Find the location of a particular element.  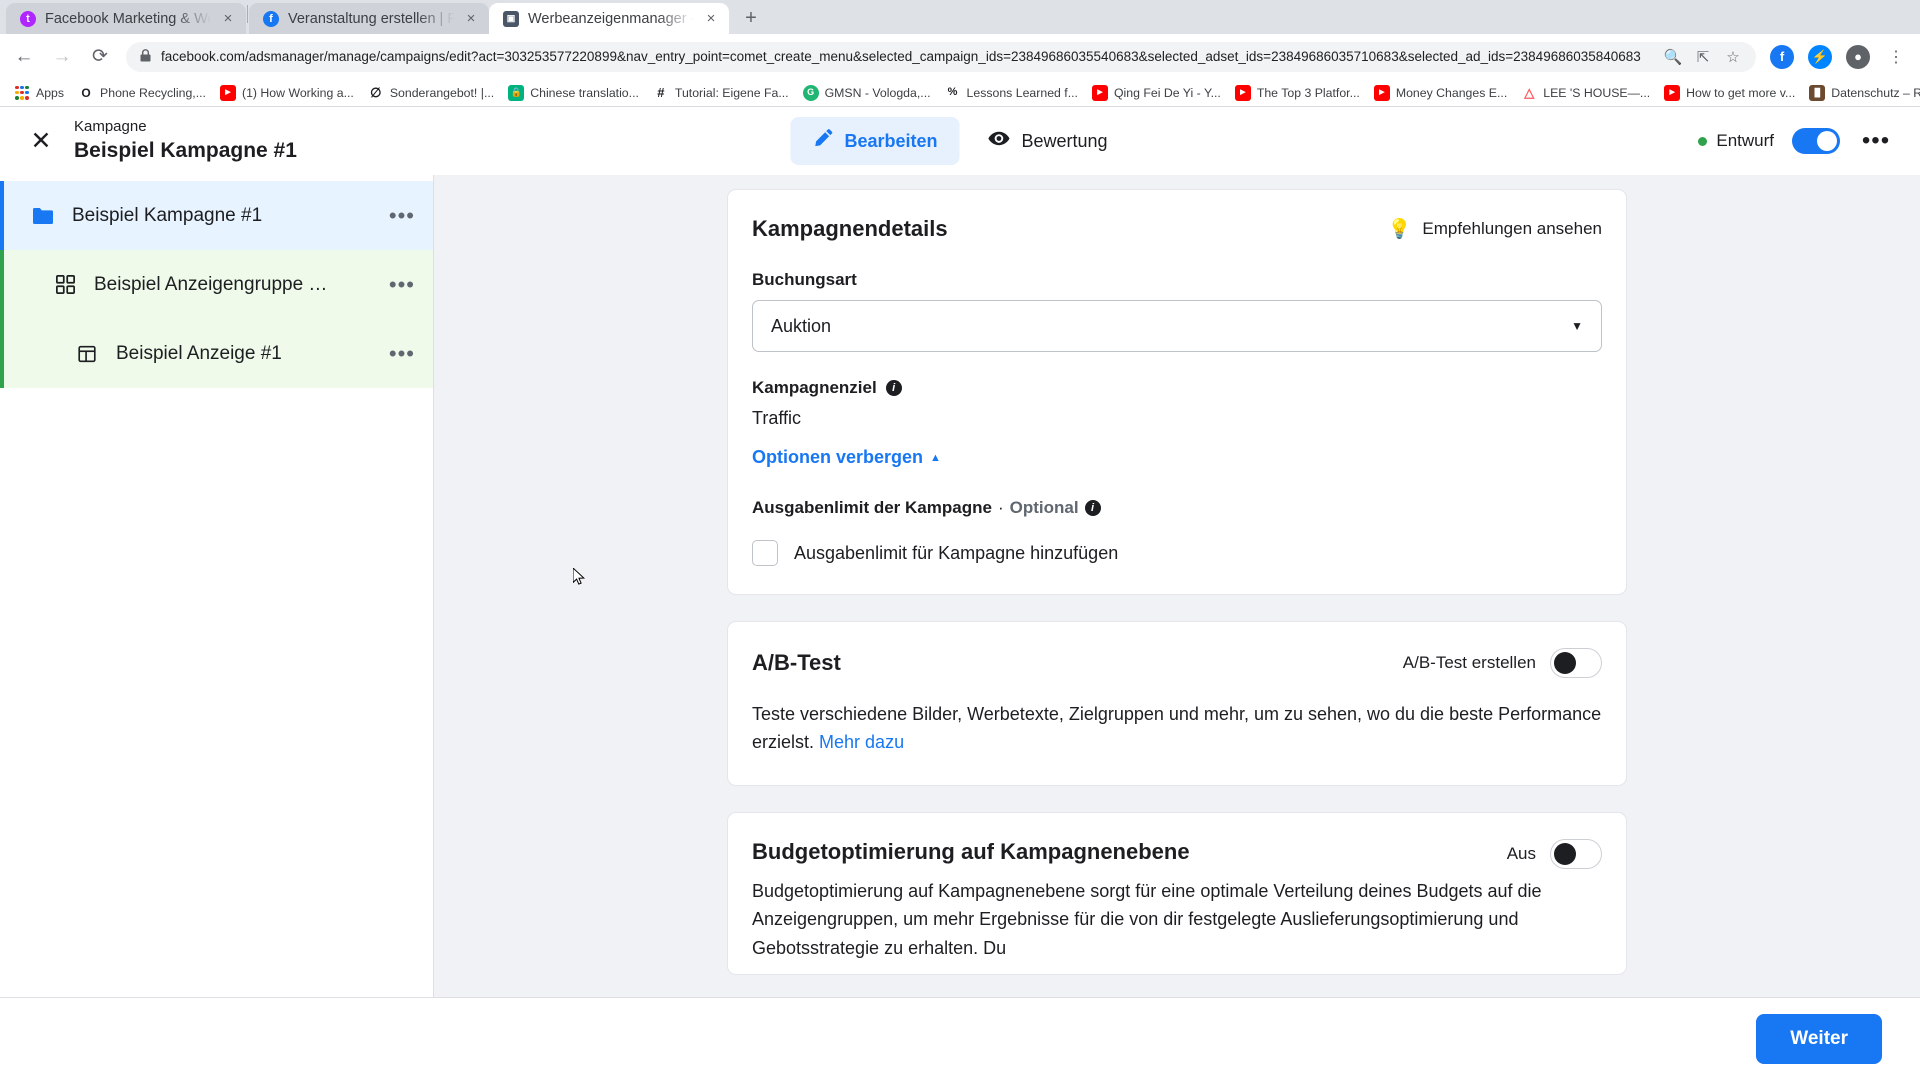

chrome-menu-icon: ⋮ is located at coordinates (1896, 57).